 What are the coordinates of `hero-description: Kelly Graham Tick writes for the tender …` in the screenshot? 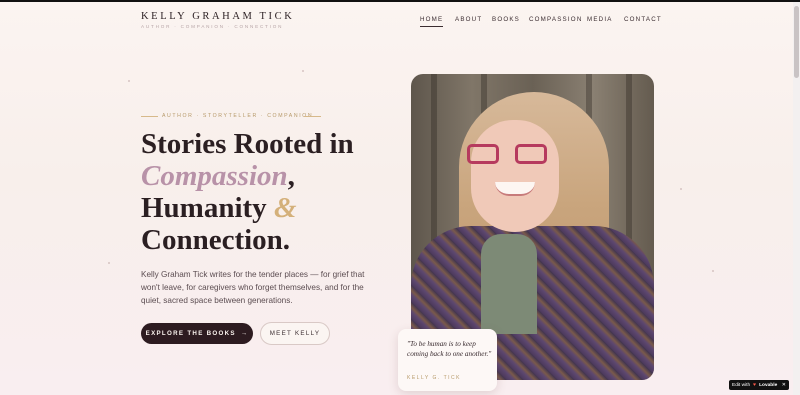 It's located at (253, 287).